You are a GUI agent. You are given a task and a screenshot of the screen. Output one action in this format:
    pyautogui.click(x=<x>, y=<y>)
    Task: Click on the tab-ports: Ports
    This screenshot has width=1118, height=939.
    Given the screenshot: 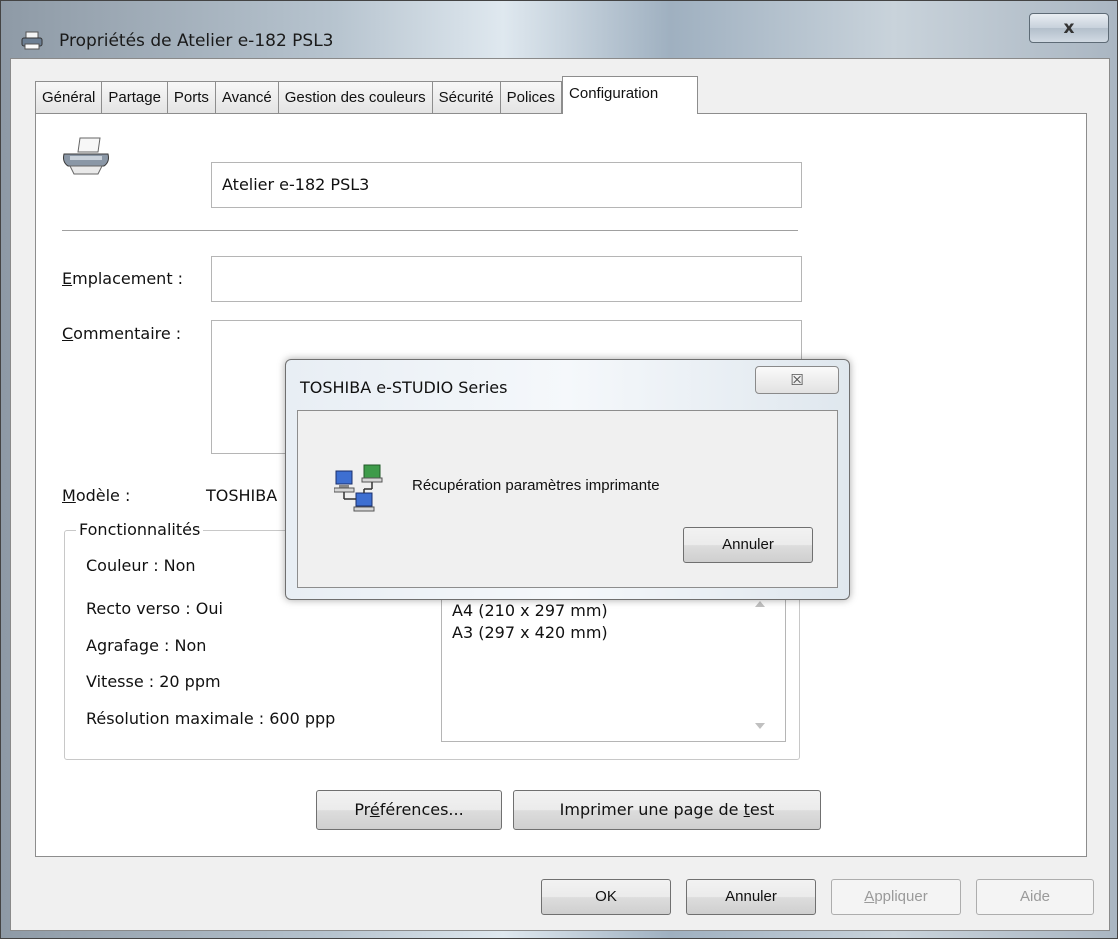 What is the action you would take?
    pyautogui.click(x=191, y=97)
    